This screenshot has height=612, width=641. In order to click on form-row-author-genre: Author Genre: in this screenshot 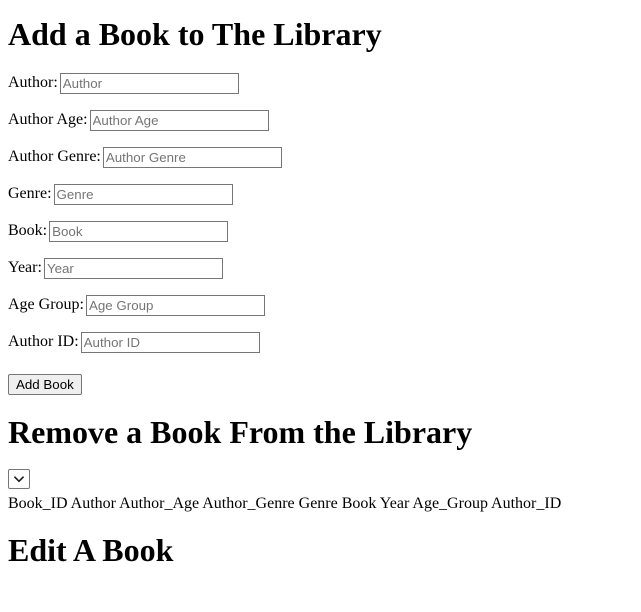, I will do `click(320, 156)`.